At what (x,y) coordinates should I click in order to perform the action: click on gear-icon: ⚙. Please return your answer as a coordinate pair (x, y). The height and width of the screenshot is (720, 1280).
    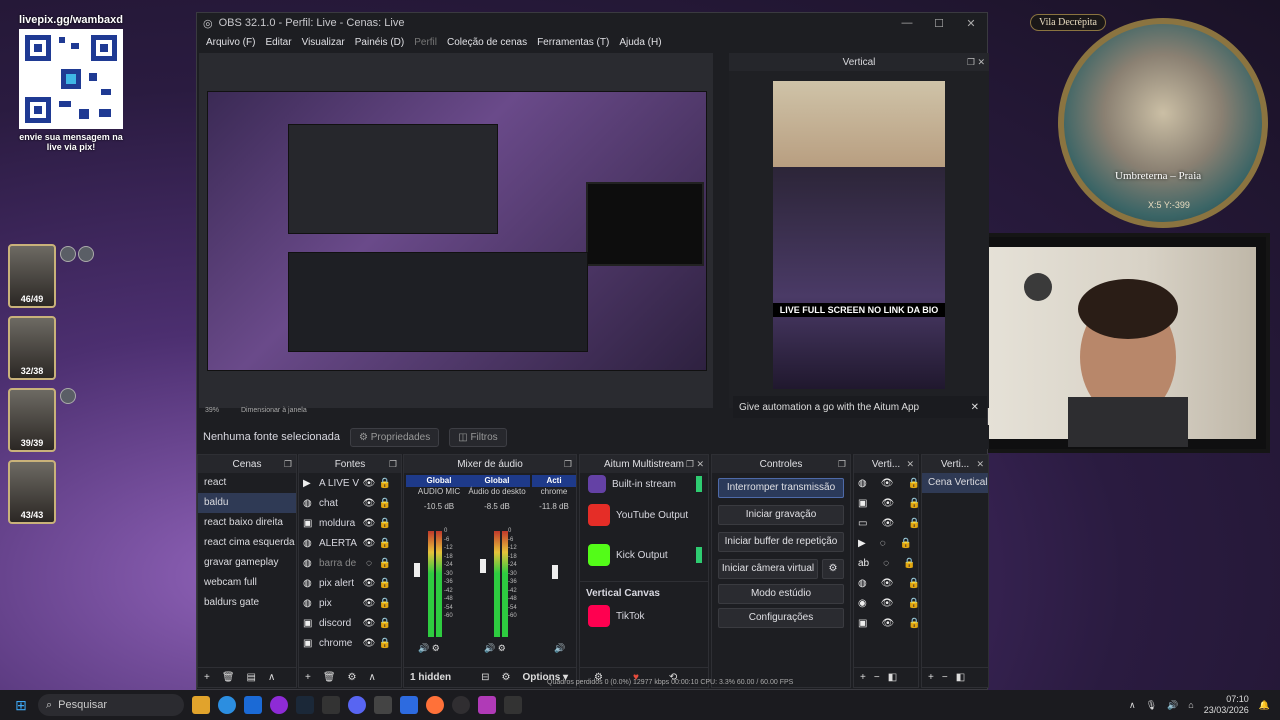
    Looking at the image, I should click on (833, 569).